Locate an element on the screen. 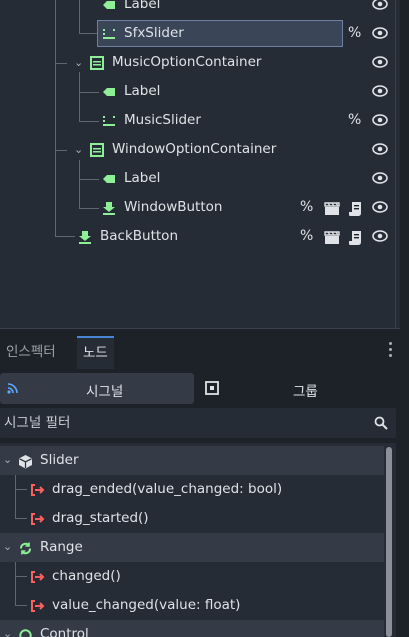 The image size is (409, 637). groups-toggle-button: 그룹 is located at coordinates (298, 388).